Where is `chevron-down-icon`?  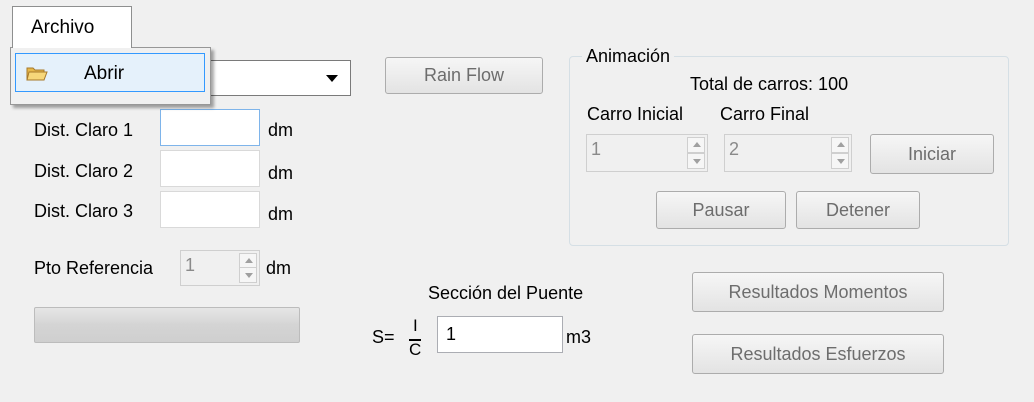 chevron-down-icon is located at coordinates (332, 78).